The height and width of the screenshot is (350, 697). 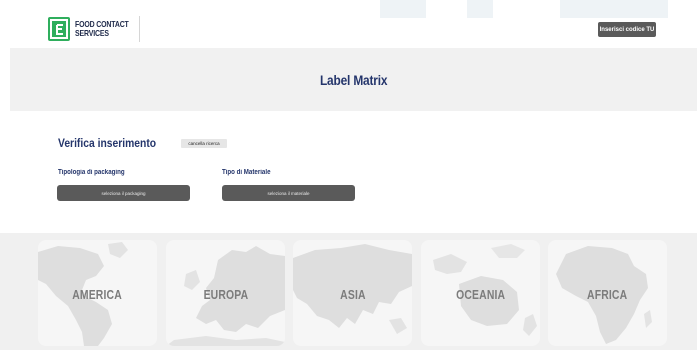 I want to click on logo: FOOD CONTACT SERVICES, so click(x=94, y=29).